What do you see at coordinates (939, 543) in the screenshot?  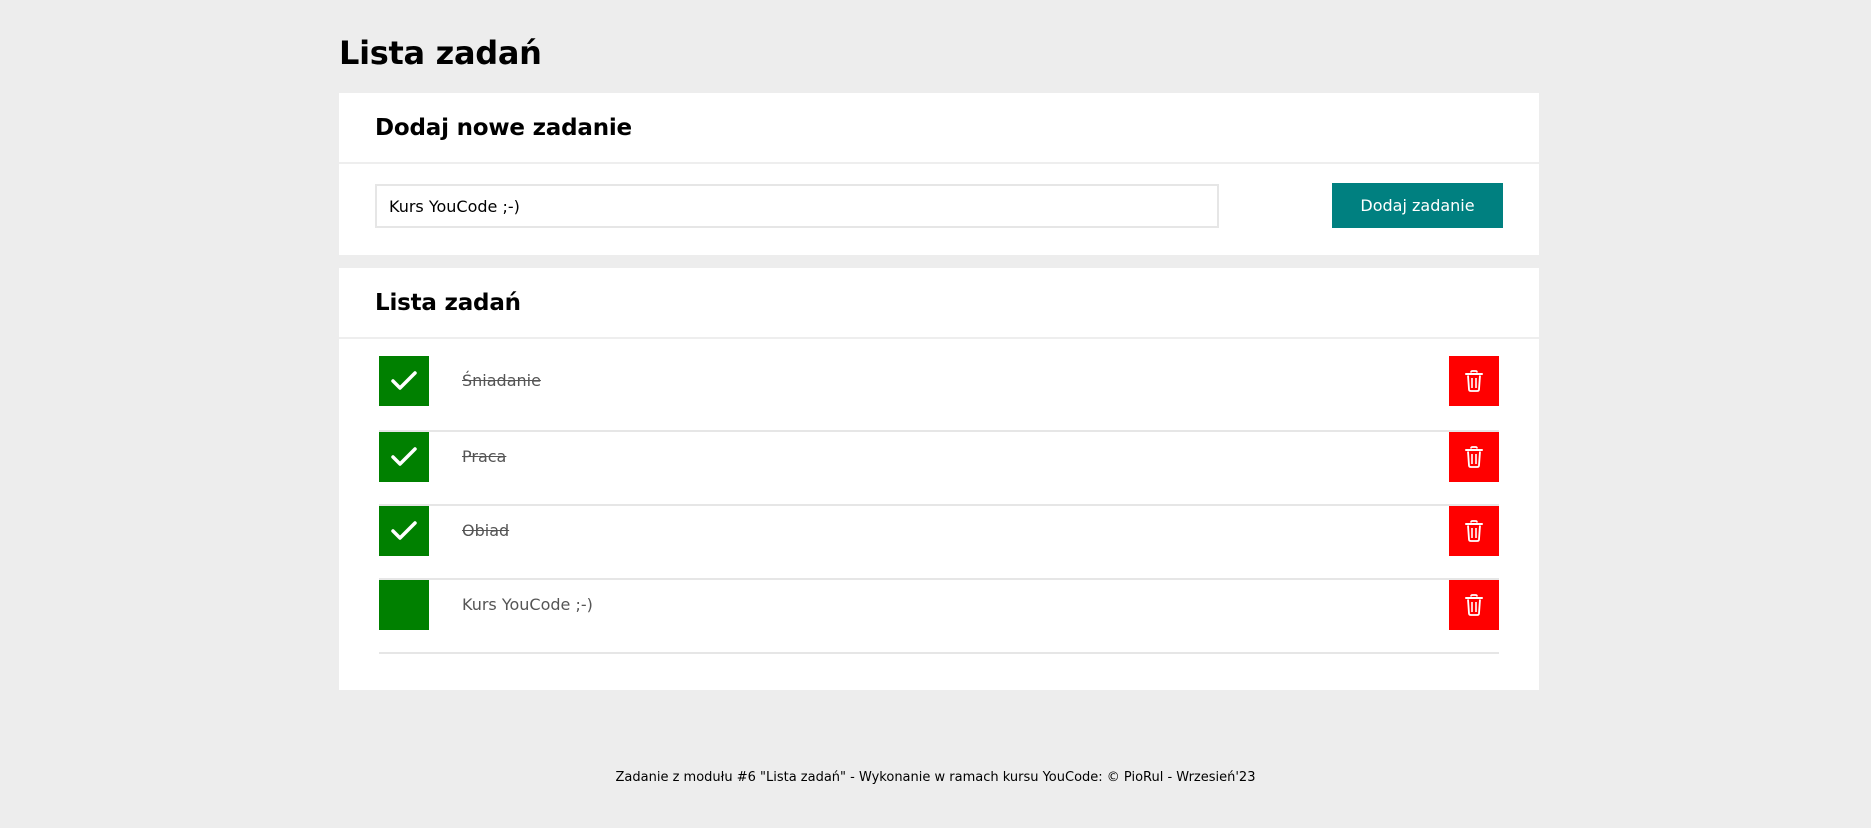 I see `task-item: Obiad` at bounding box center [939, 543].